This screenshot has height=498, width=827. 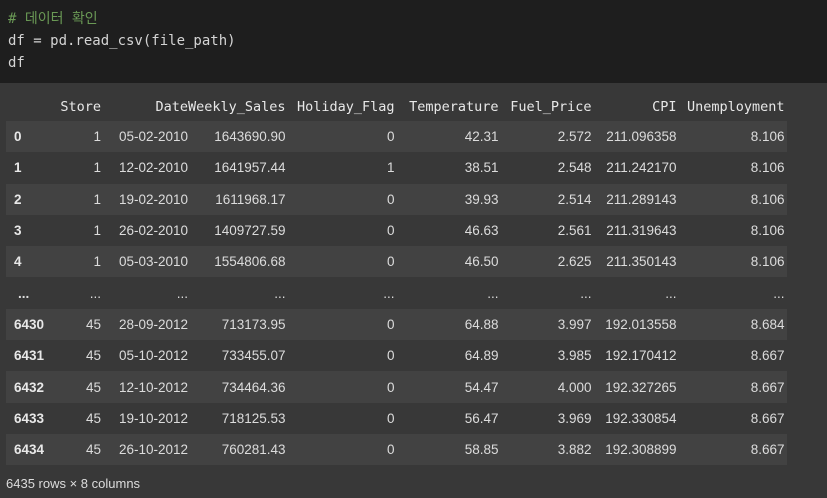 I want to click on table-cell: 211.319643, so click(x=641, y=231).